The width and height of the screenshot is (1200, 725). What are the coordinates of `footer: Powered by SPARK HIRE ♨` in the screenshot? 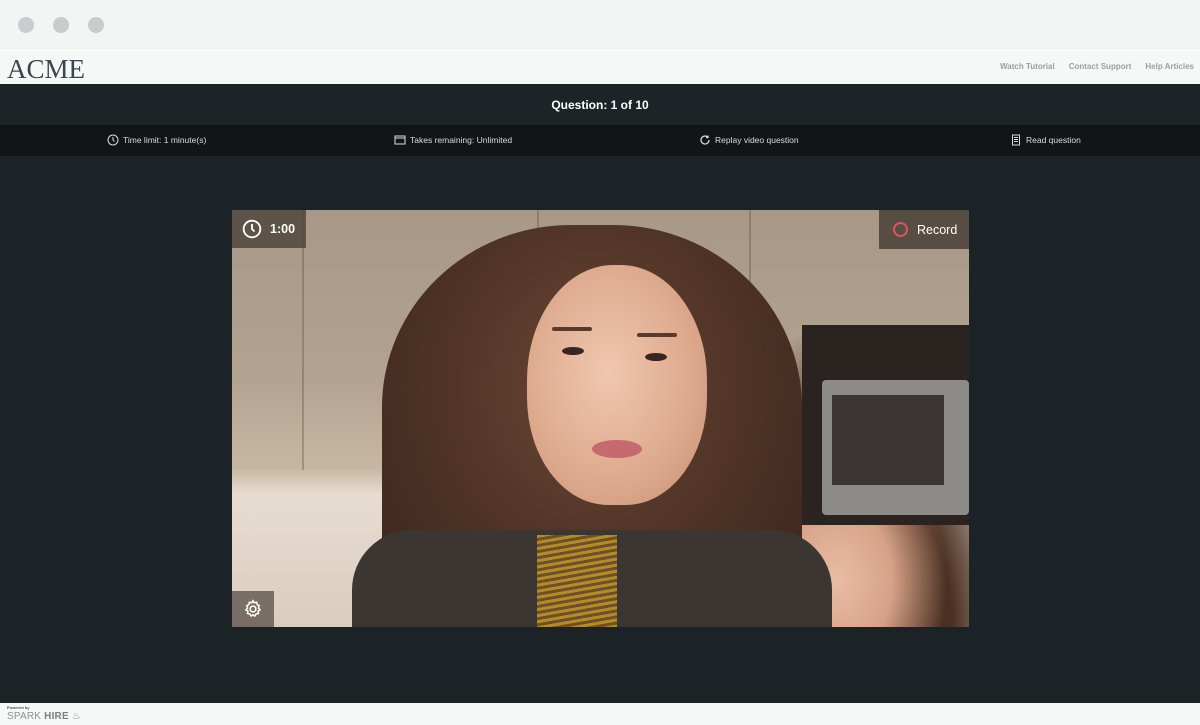 It's located at (600, 714).